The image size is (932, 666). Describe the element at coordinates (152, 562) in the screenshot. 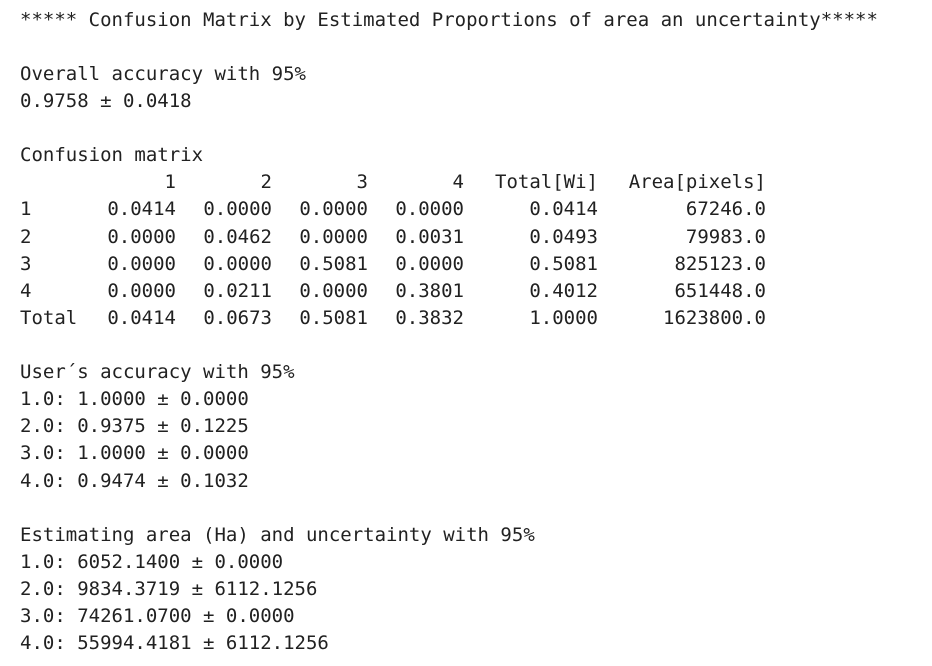

I see `area-estimate-line: 1.0: 6052.1400 ± 0.0000` at that location.